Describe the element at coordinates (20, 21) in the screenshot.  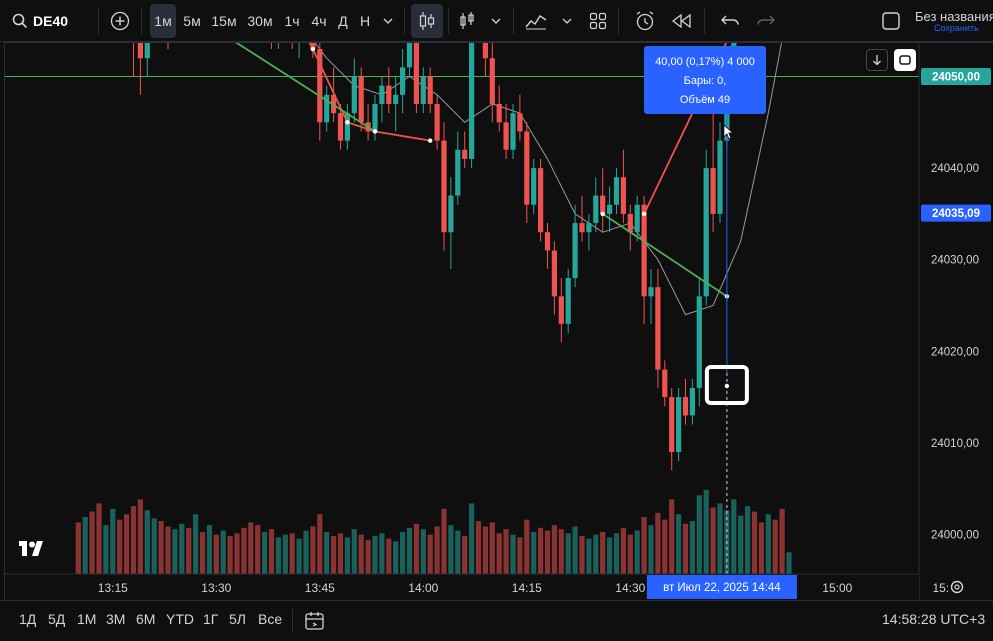
I see `search-icon` at that location.